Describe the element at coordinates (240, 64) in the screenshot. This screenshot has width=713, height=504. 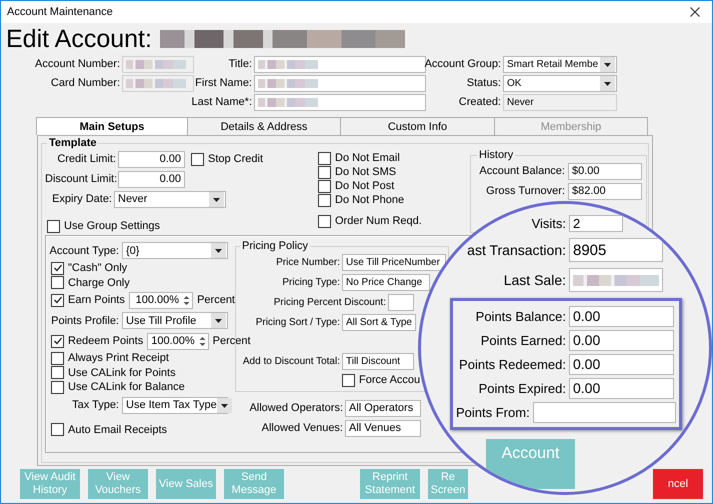
I see `field-label: Title:` at that location.